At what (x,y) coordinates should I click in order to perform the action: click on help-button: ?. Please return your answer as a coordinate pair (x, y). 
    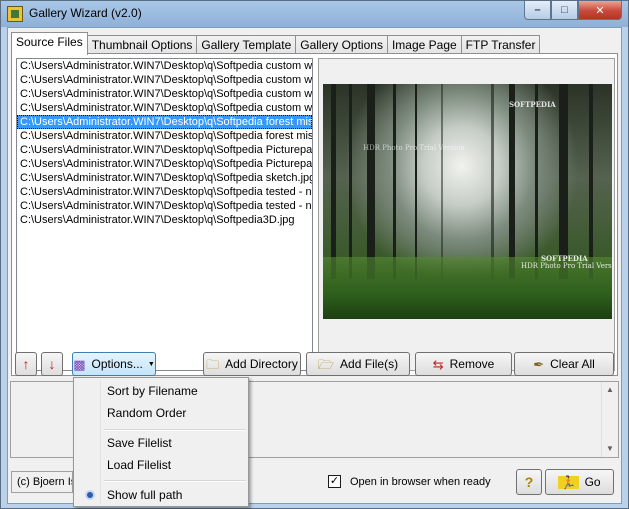
    Looking at the image, I should click on (529, 482).